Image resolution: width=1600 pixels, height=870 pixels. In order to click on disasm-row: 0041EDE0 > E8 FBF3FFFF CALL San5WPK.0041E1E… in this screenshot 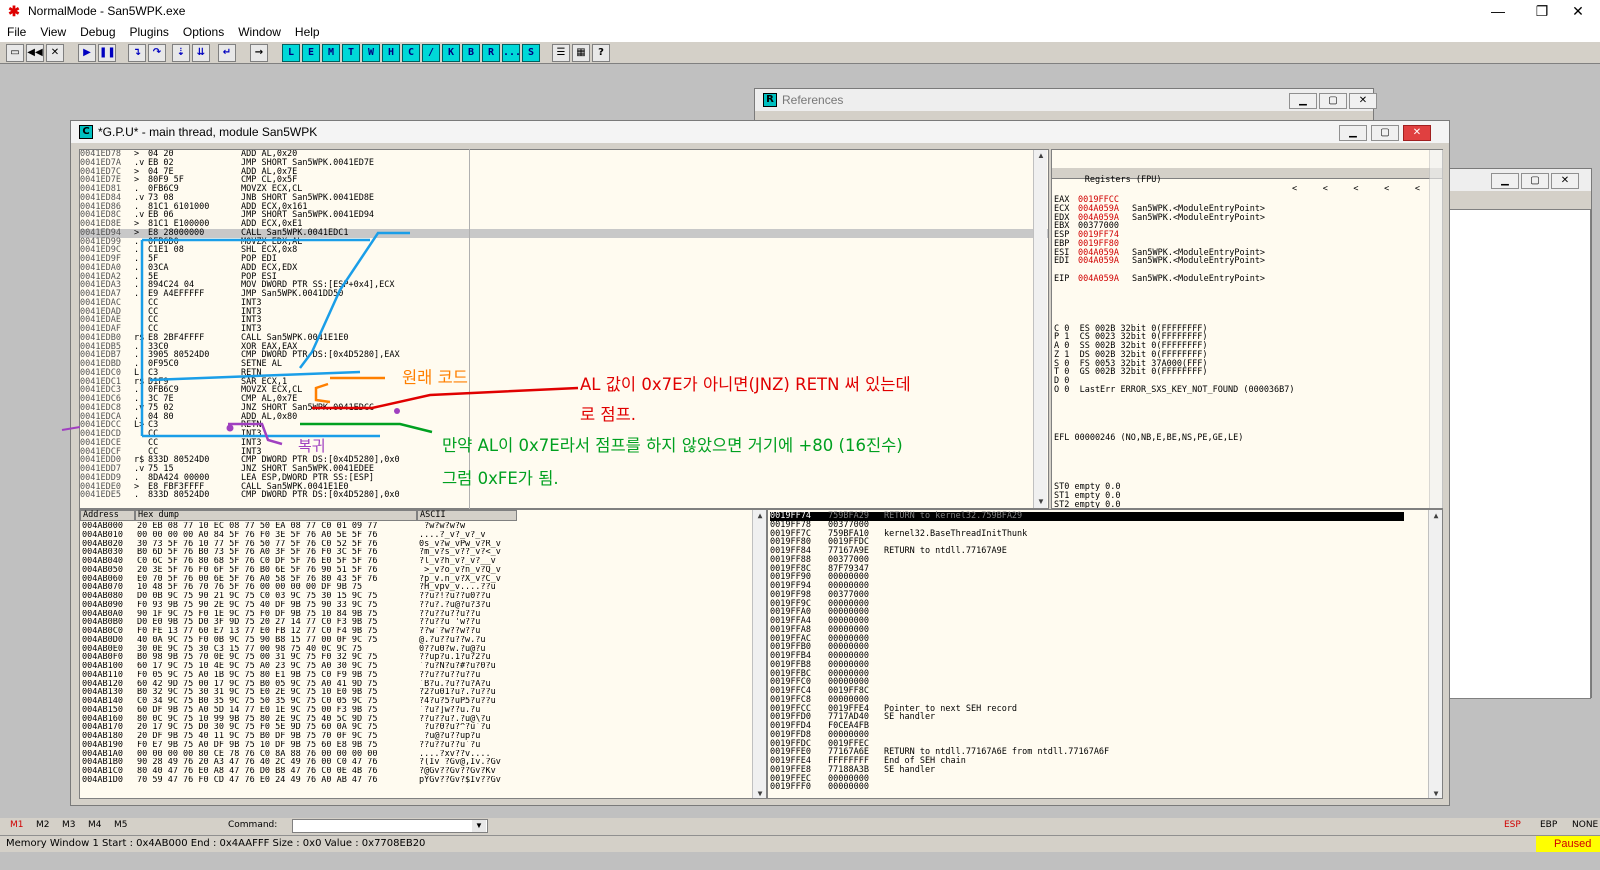, I will do `click(564, 487)`.